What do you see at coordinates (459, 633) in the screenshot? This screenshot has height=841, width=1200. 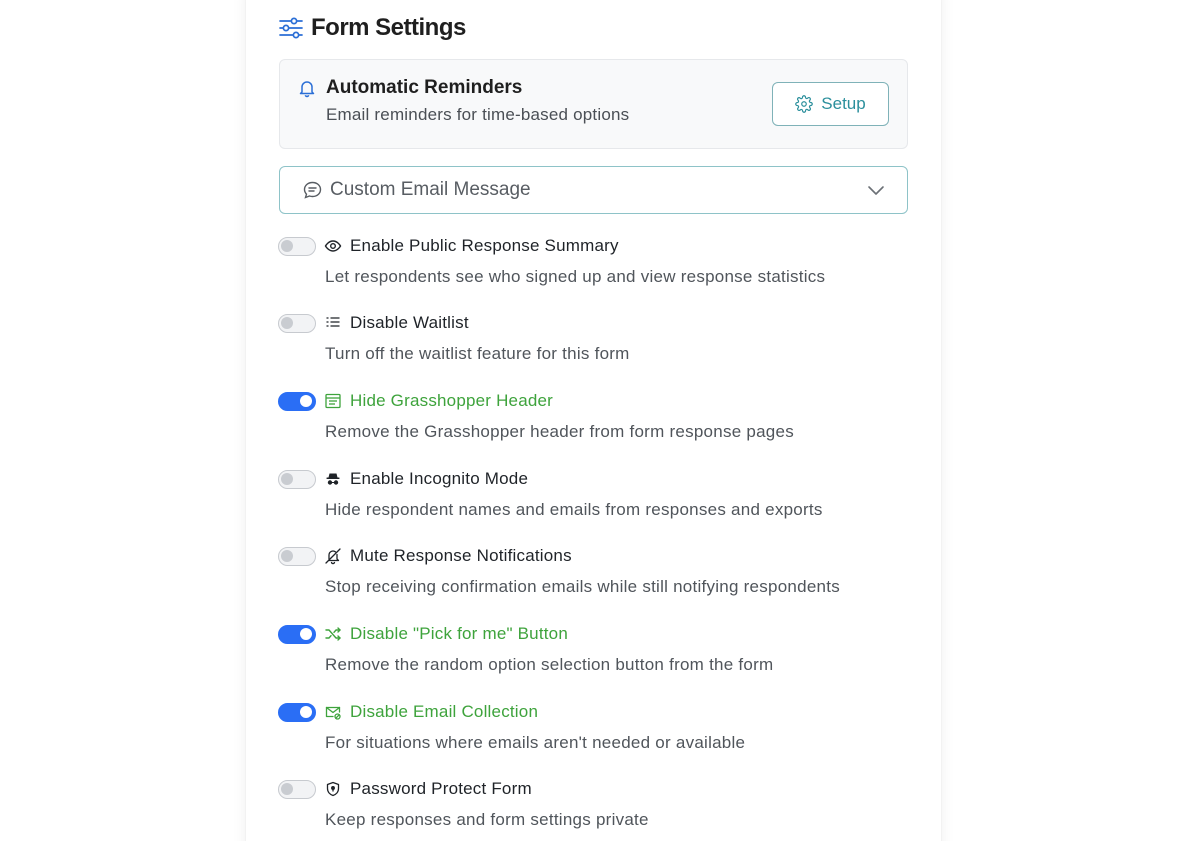 I see `setting-label: Disable "Pick for me" Button` at bounding box center [459, 633].